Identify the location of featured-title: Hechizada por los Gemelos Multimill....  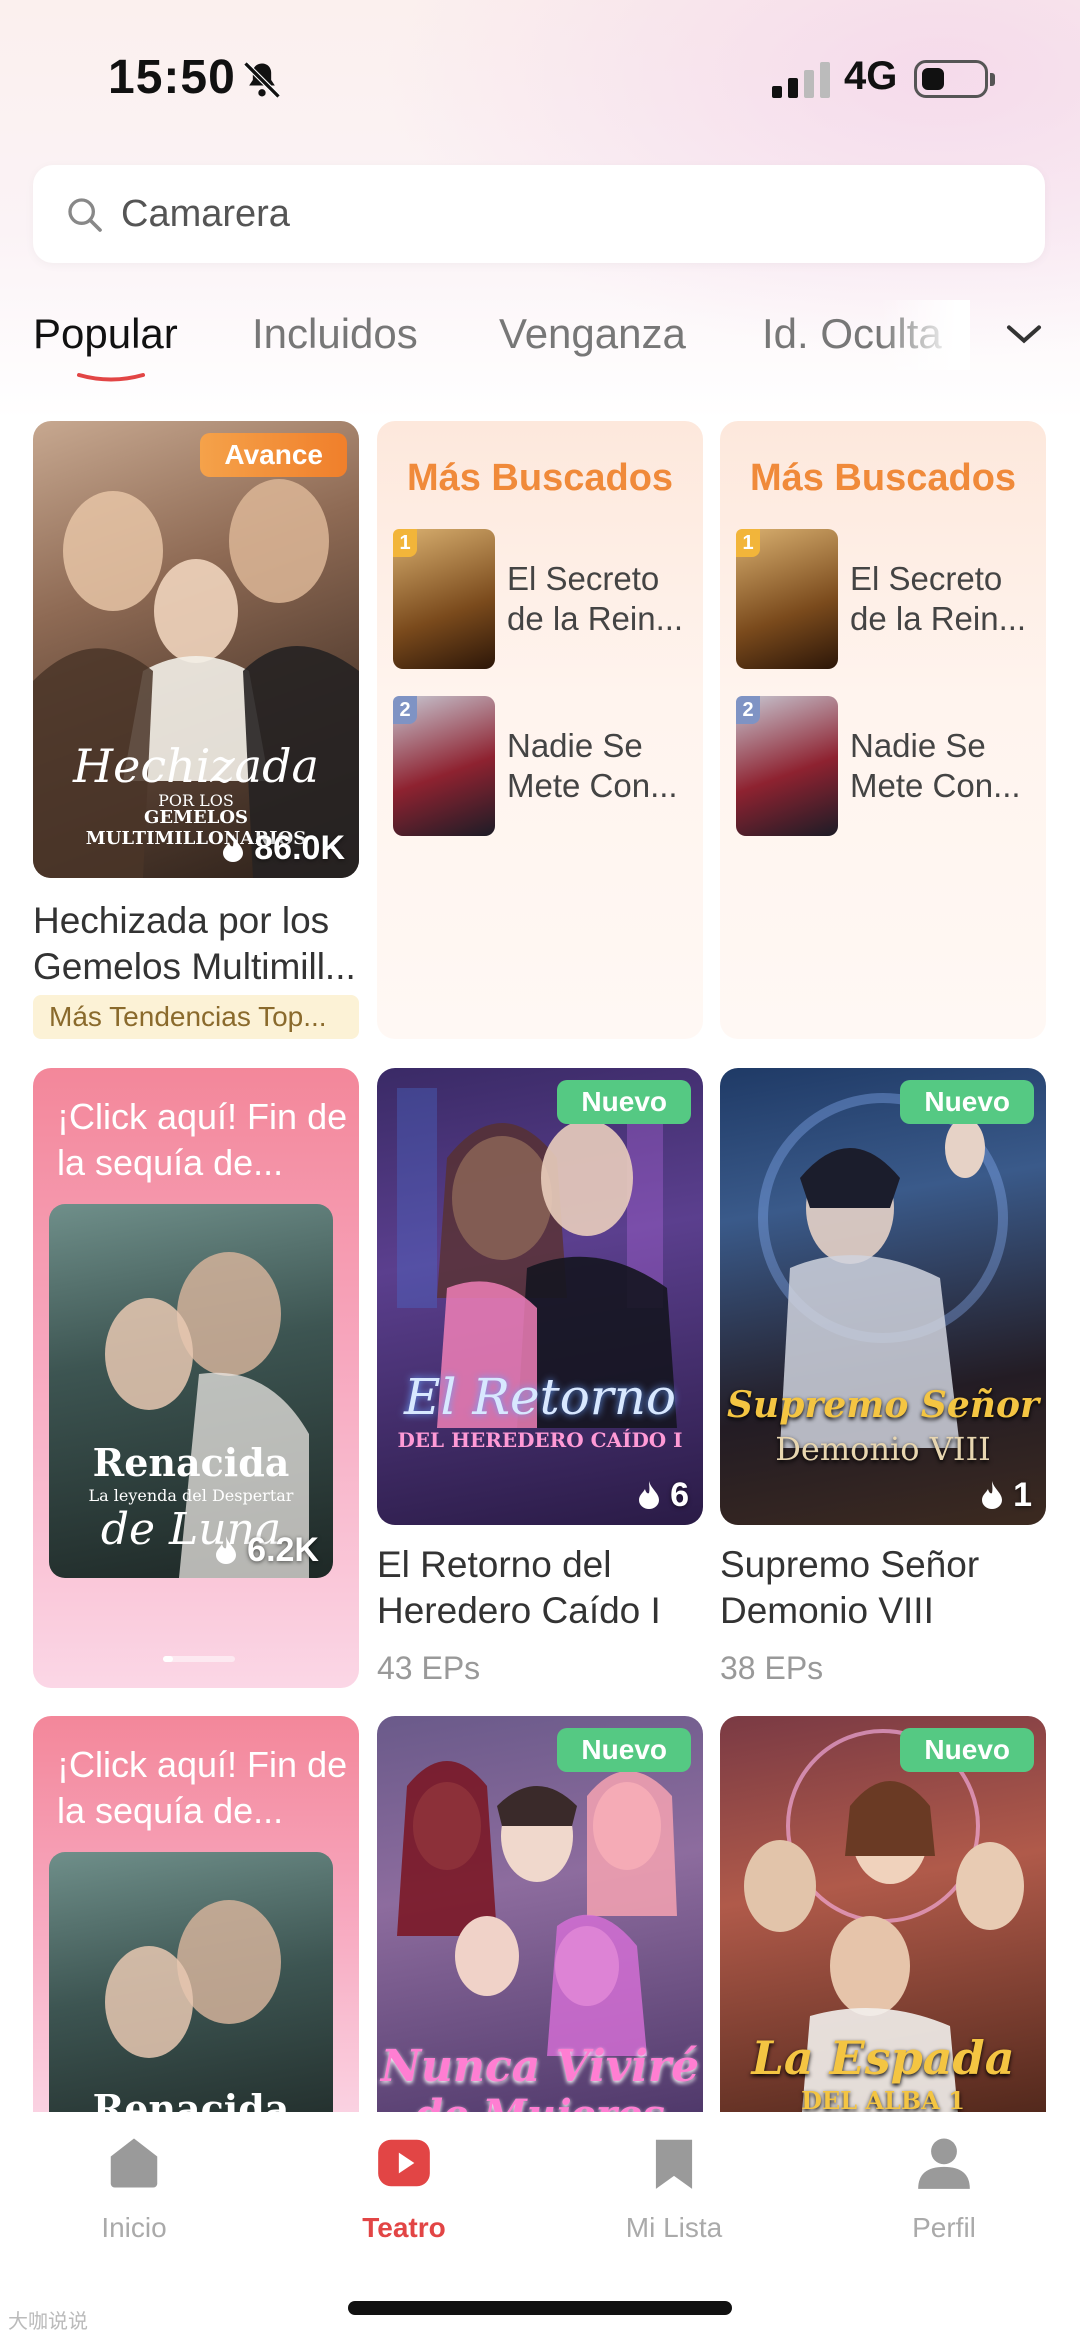
(198, 944).